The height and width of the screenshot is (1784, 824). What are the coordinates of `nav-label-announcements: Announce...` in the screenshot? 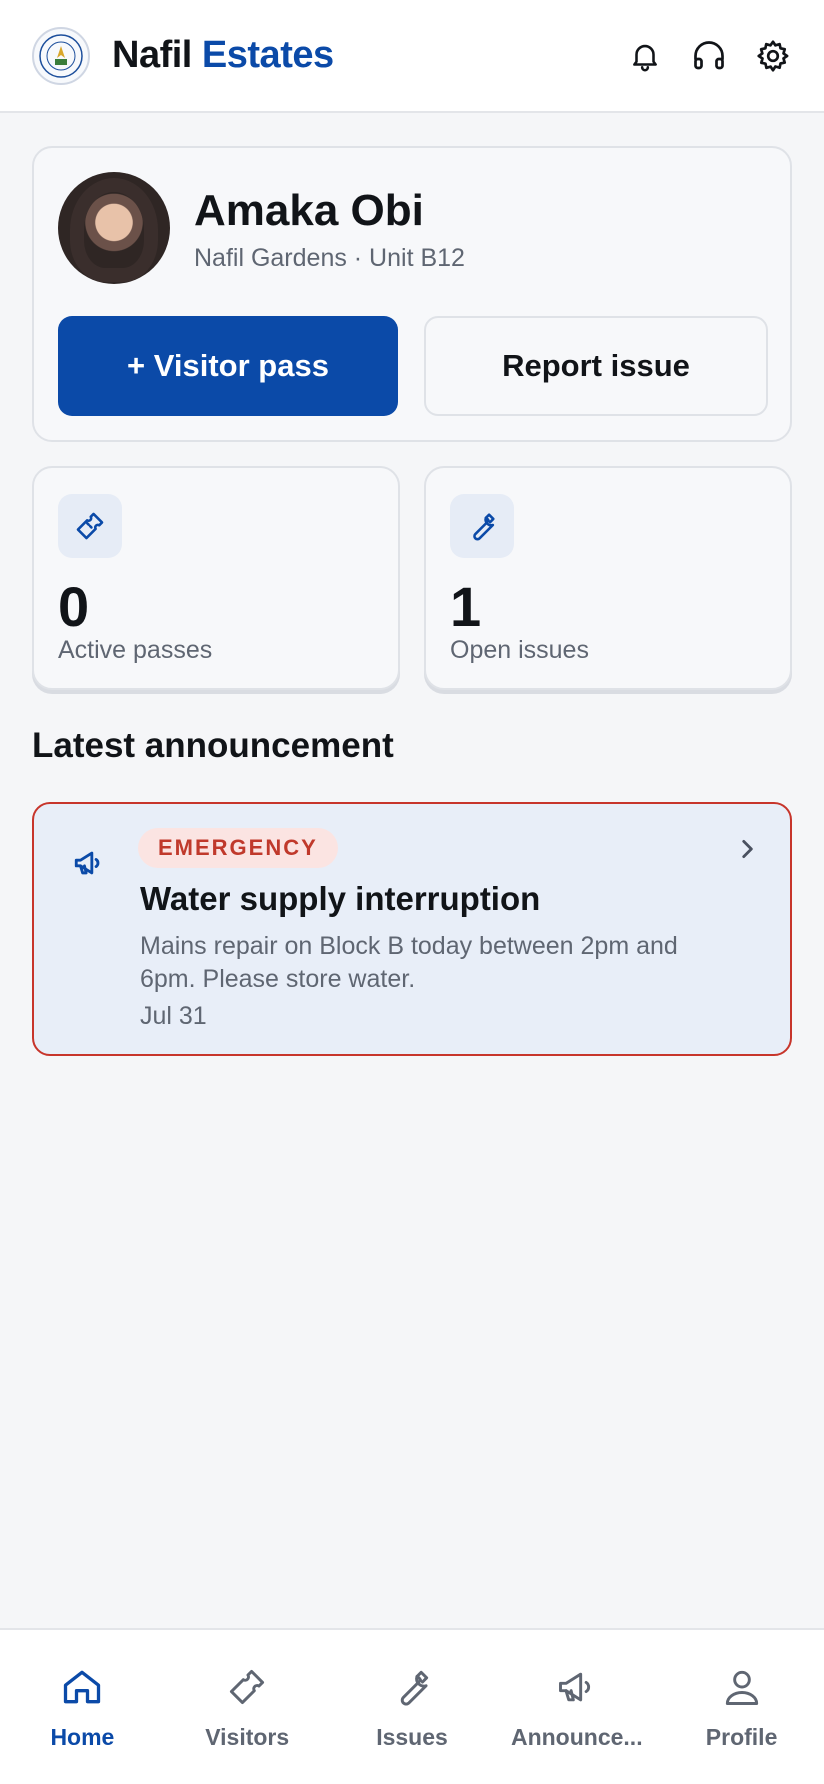 It's located at (576, 1737).